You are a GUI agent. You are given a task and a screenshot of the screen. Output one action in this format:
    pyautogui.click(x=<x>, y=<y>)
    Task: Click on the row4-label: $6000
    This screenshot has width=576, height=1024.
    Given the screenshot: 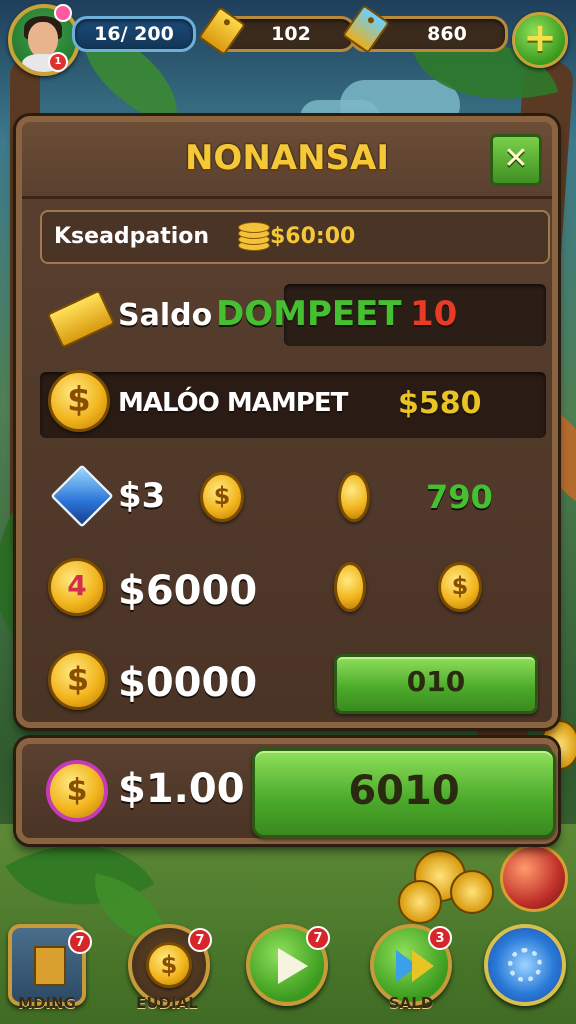 What is the action you would take?
    pyautogui.click(x=188, y=591)
    